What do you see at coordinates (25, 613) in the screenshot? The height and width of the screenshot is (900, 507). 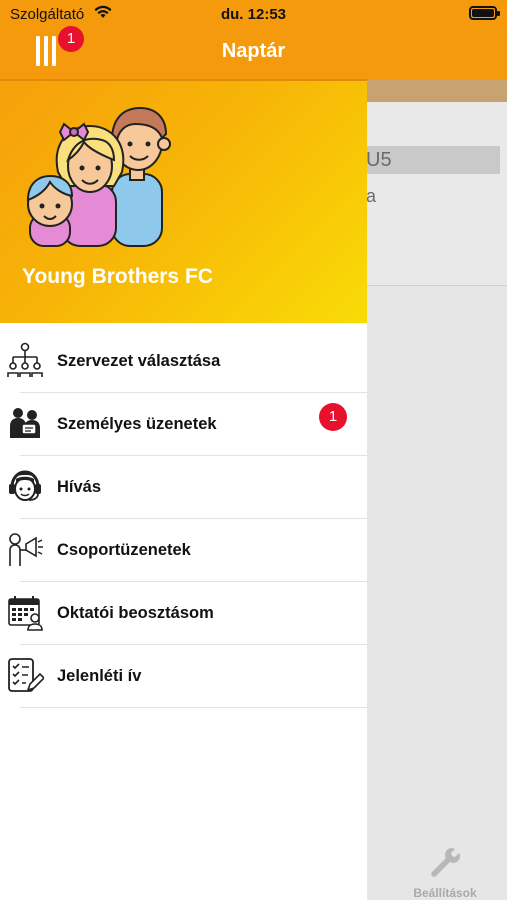 I see `calendar-person-icon` at bounding box center [25, 613].